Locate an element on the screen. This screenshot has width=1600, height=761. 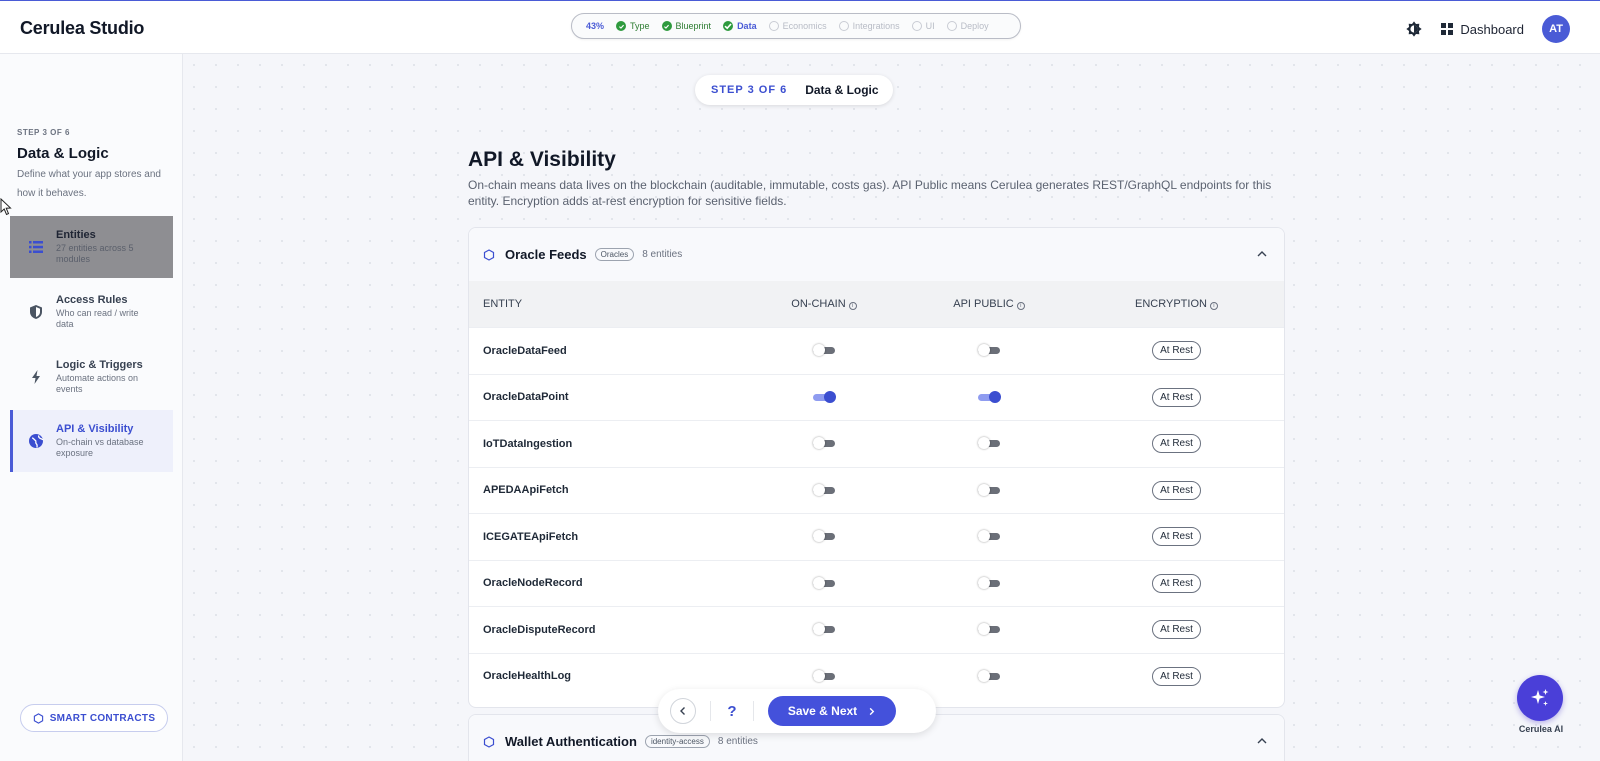
table-row: OracleDataPoint At Rest is located at coordinates (876, 397).